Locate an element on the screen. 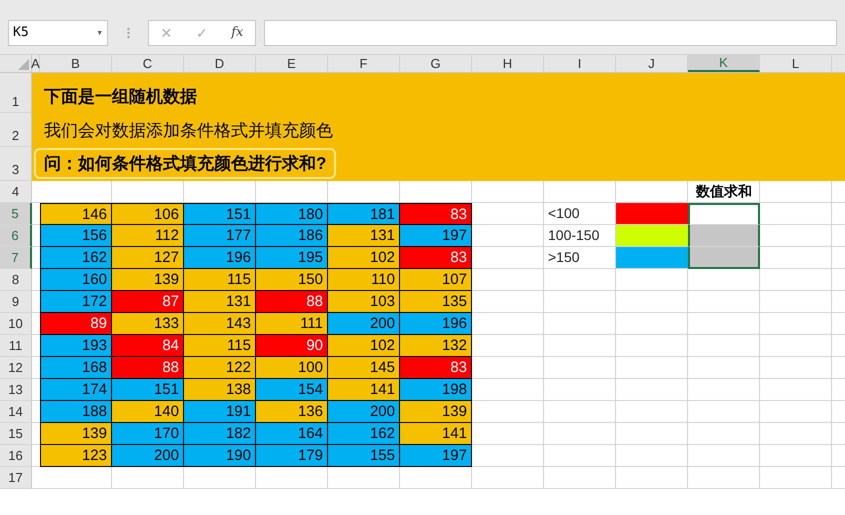  row-header: 1 is located at coordinates (16, 93).